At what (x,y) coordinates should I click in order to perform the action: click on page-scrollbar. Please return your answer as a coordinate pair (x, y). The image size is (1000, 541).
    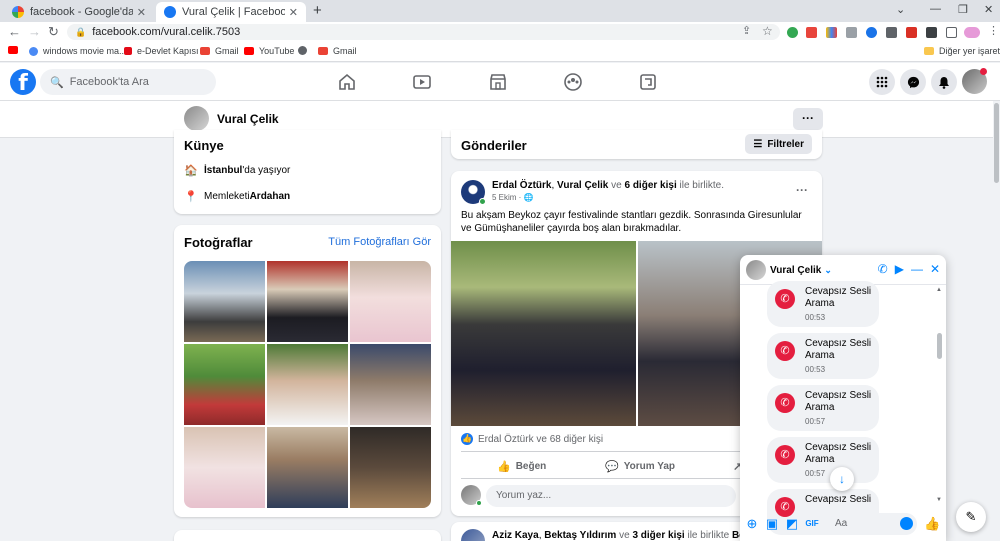
    Looking at the image, I should click on (996, 321).